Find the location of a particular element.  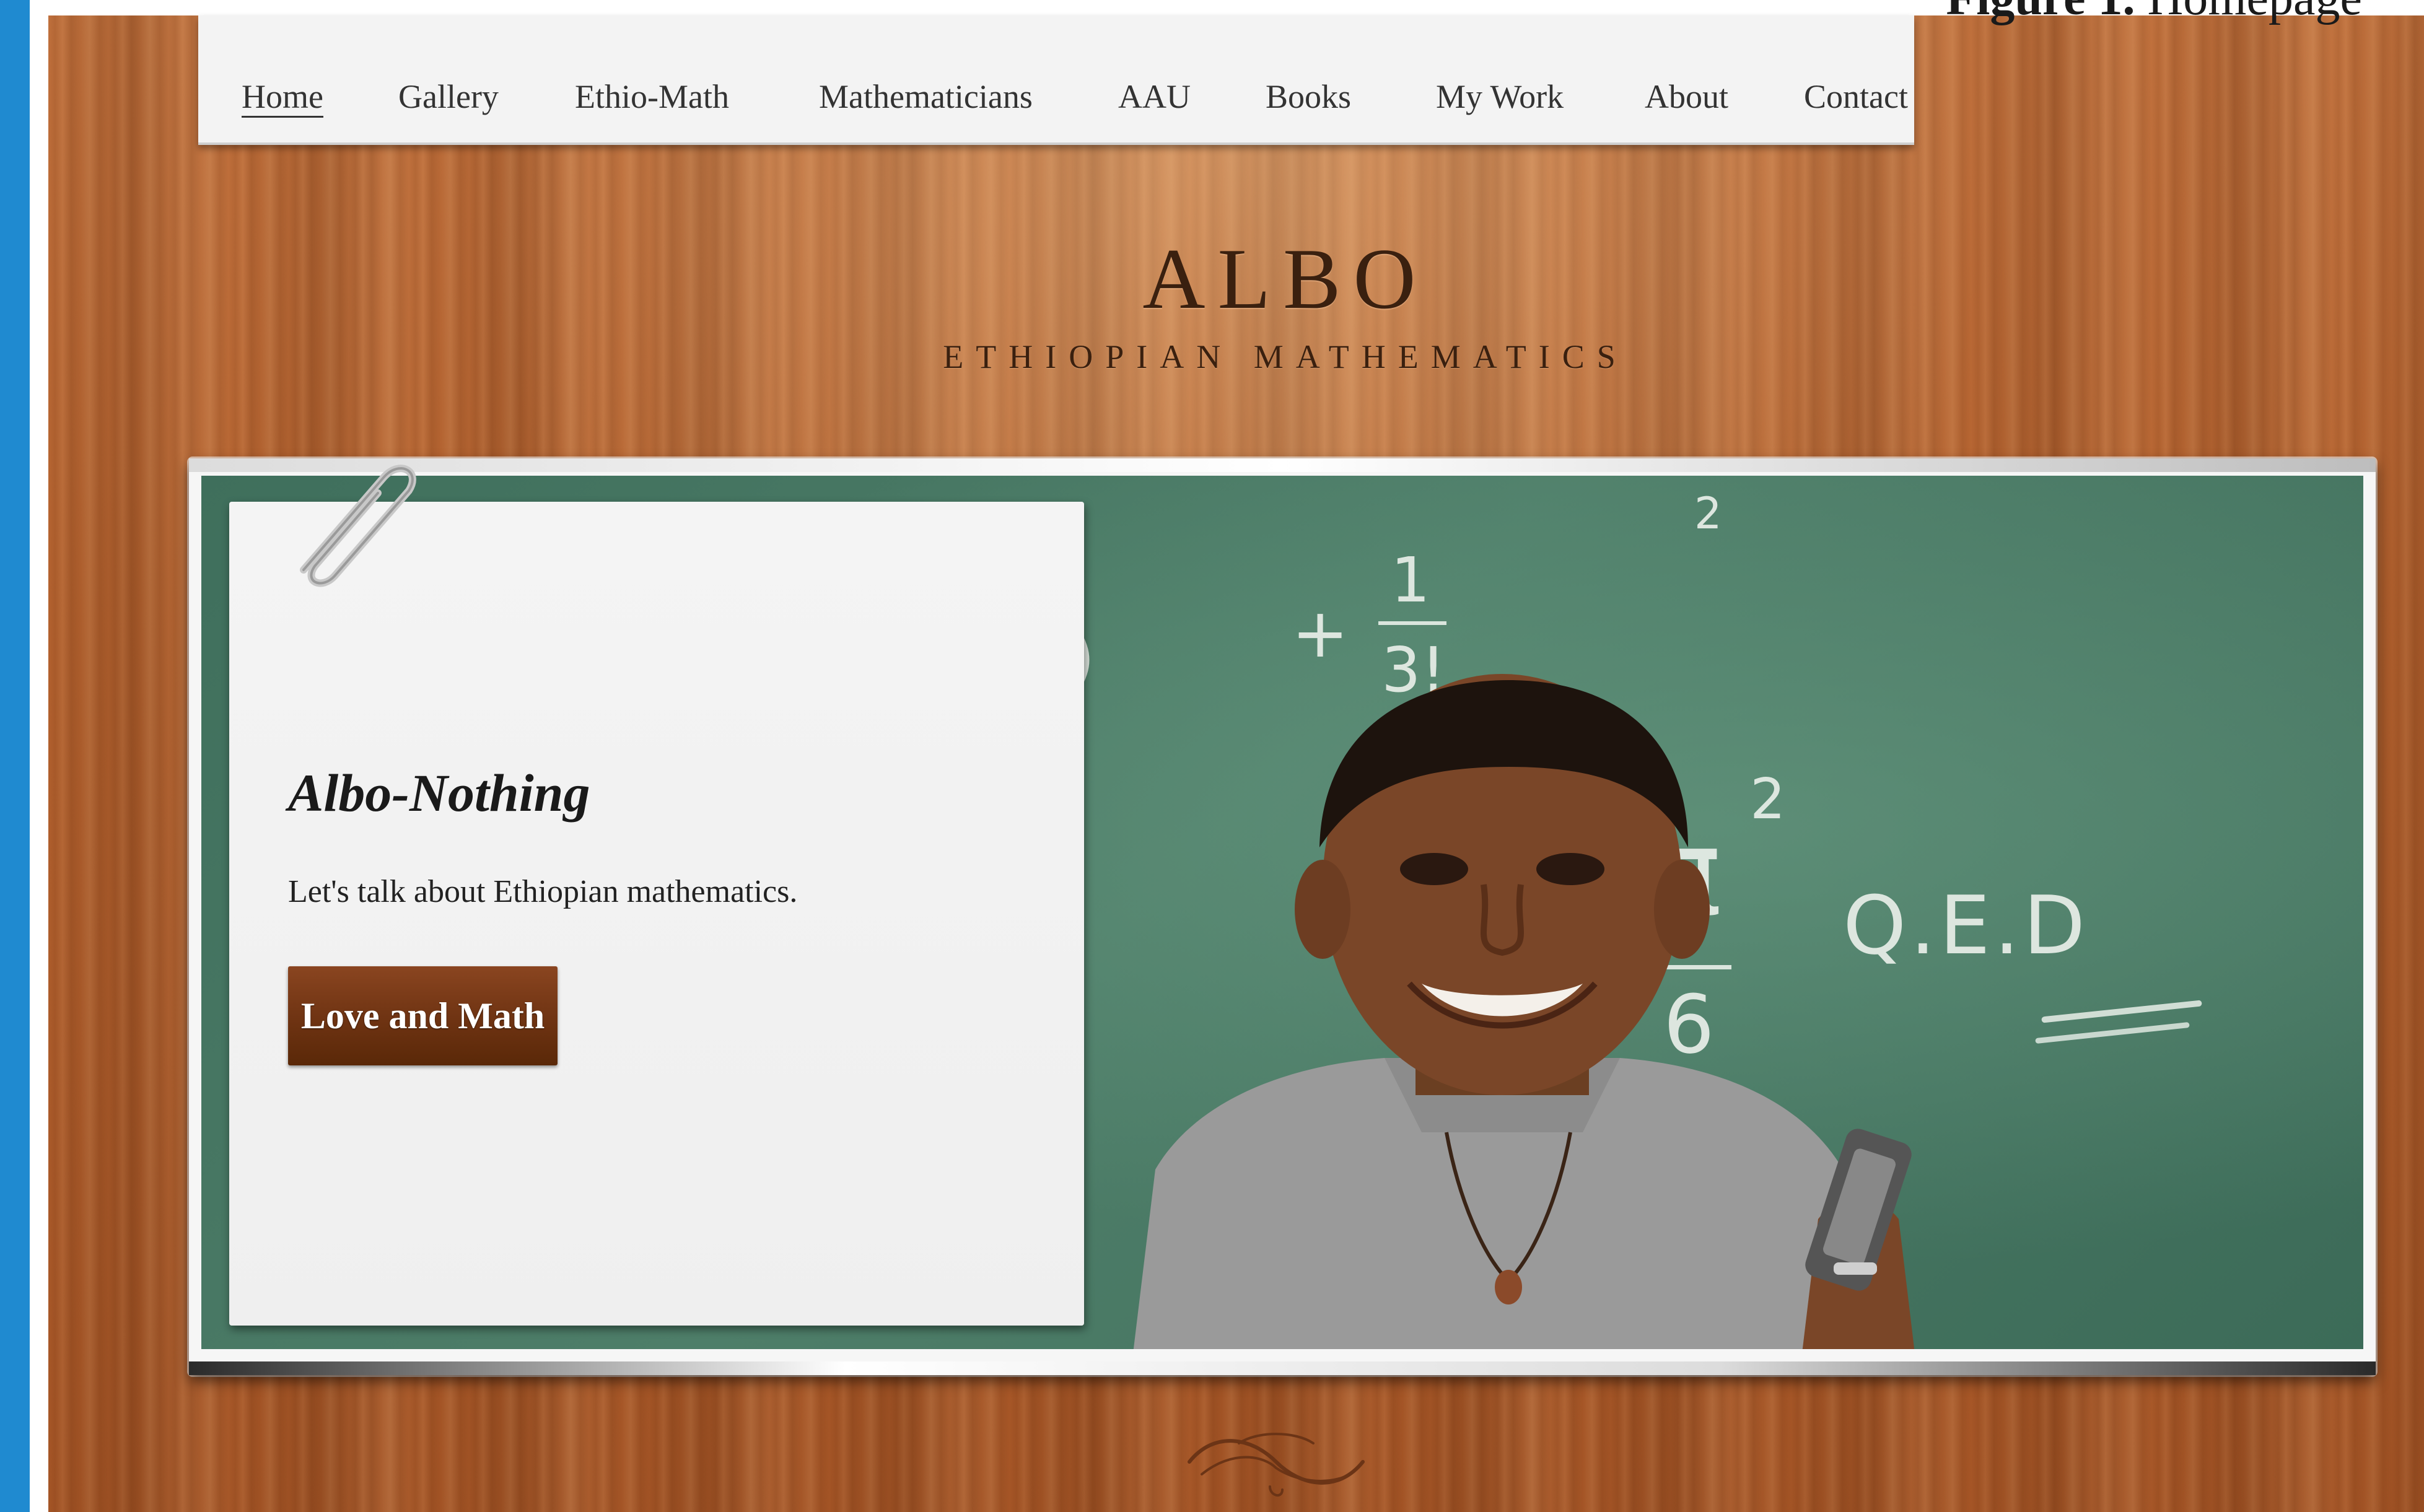

hero-title: Albo-Nothing is located at coordinates (439, 793).